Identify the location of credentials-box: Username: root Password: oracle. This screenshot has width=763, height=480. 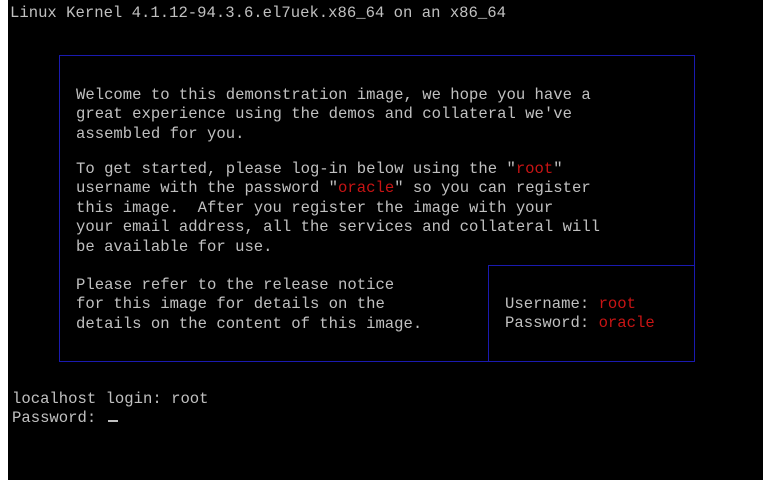
(591, 313).